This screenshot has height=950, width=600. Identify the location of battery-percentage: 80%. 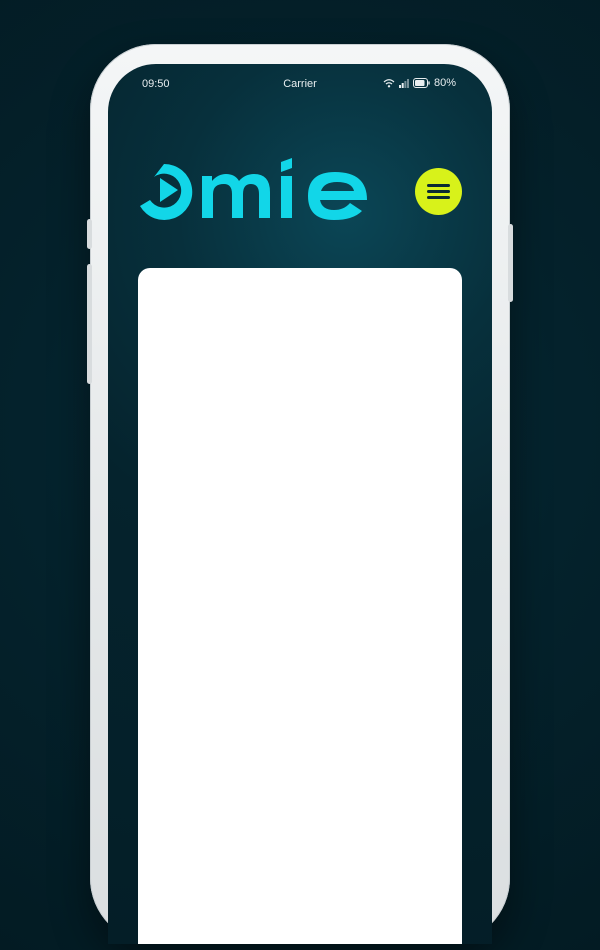
(444, 83).